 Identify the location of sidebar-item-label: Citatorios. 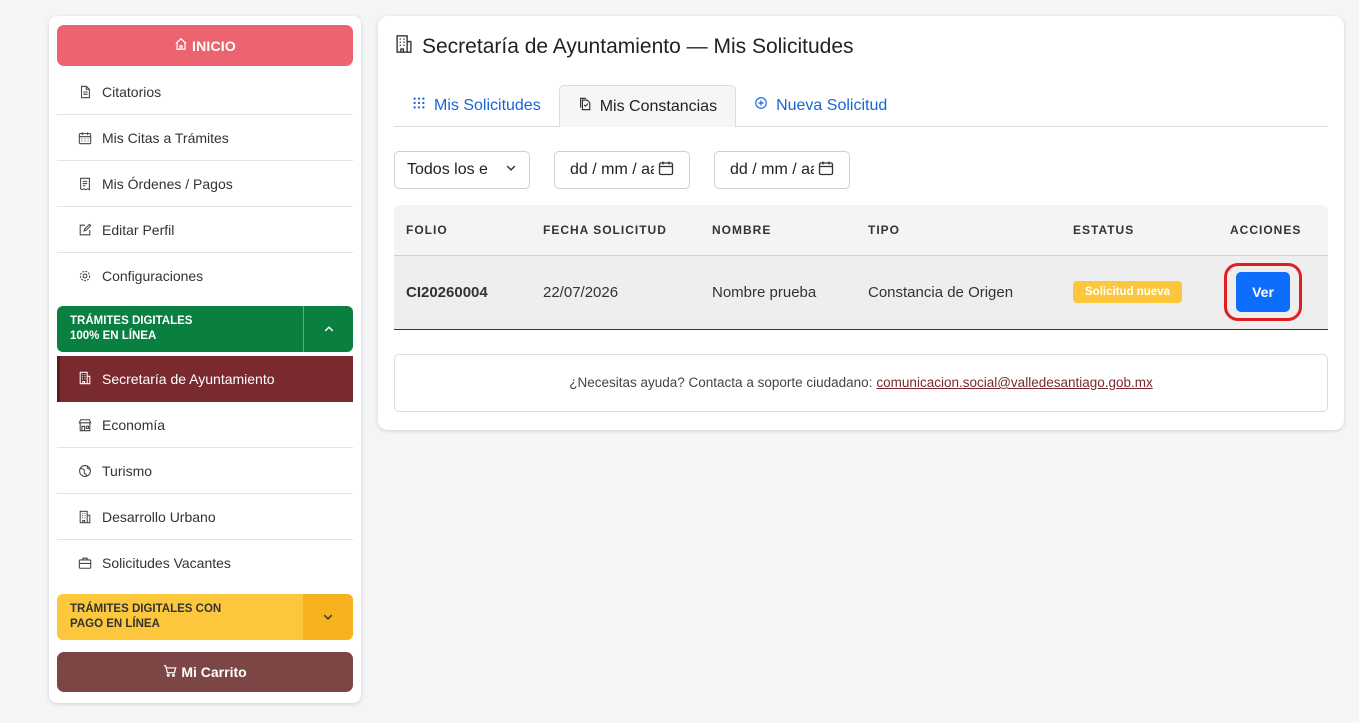
(132, 91).